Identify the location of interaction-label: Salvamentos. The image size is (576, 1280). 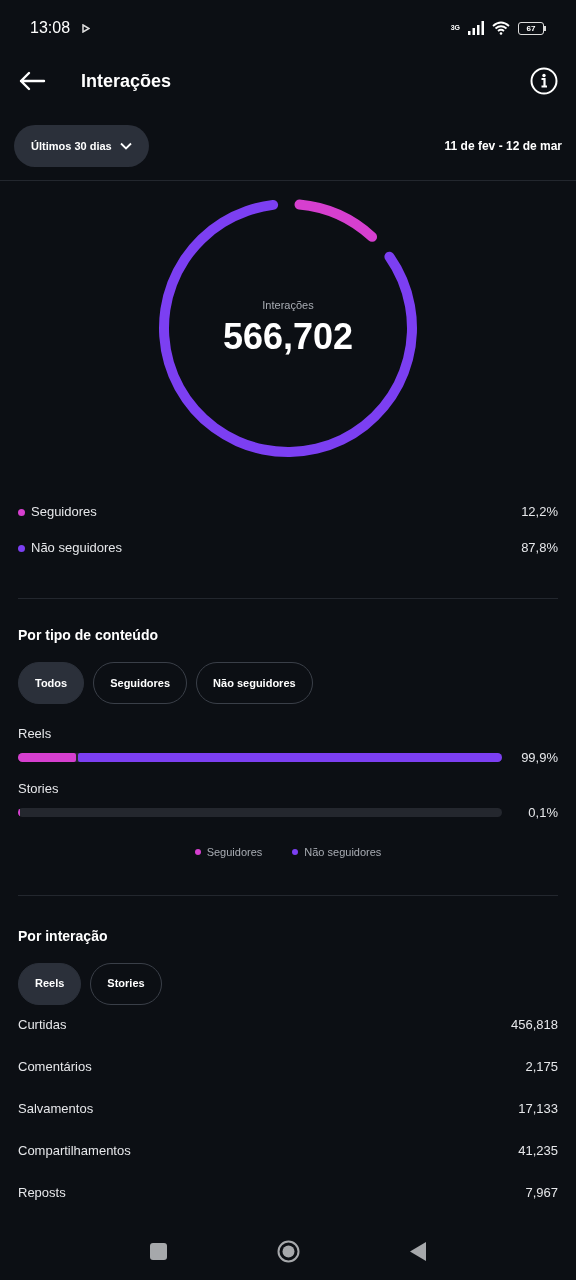
(56, 1108).